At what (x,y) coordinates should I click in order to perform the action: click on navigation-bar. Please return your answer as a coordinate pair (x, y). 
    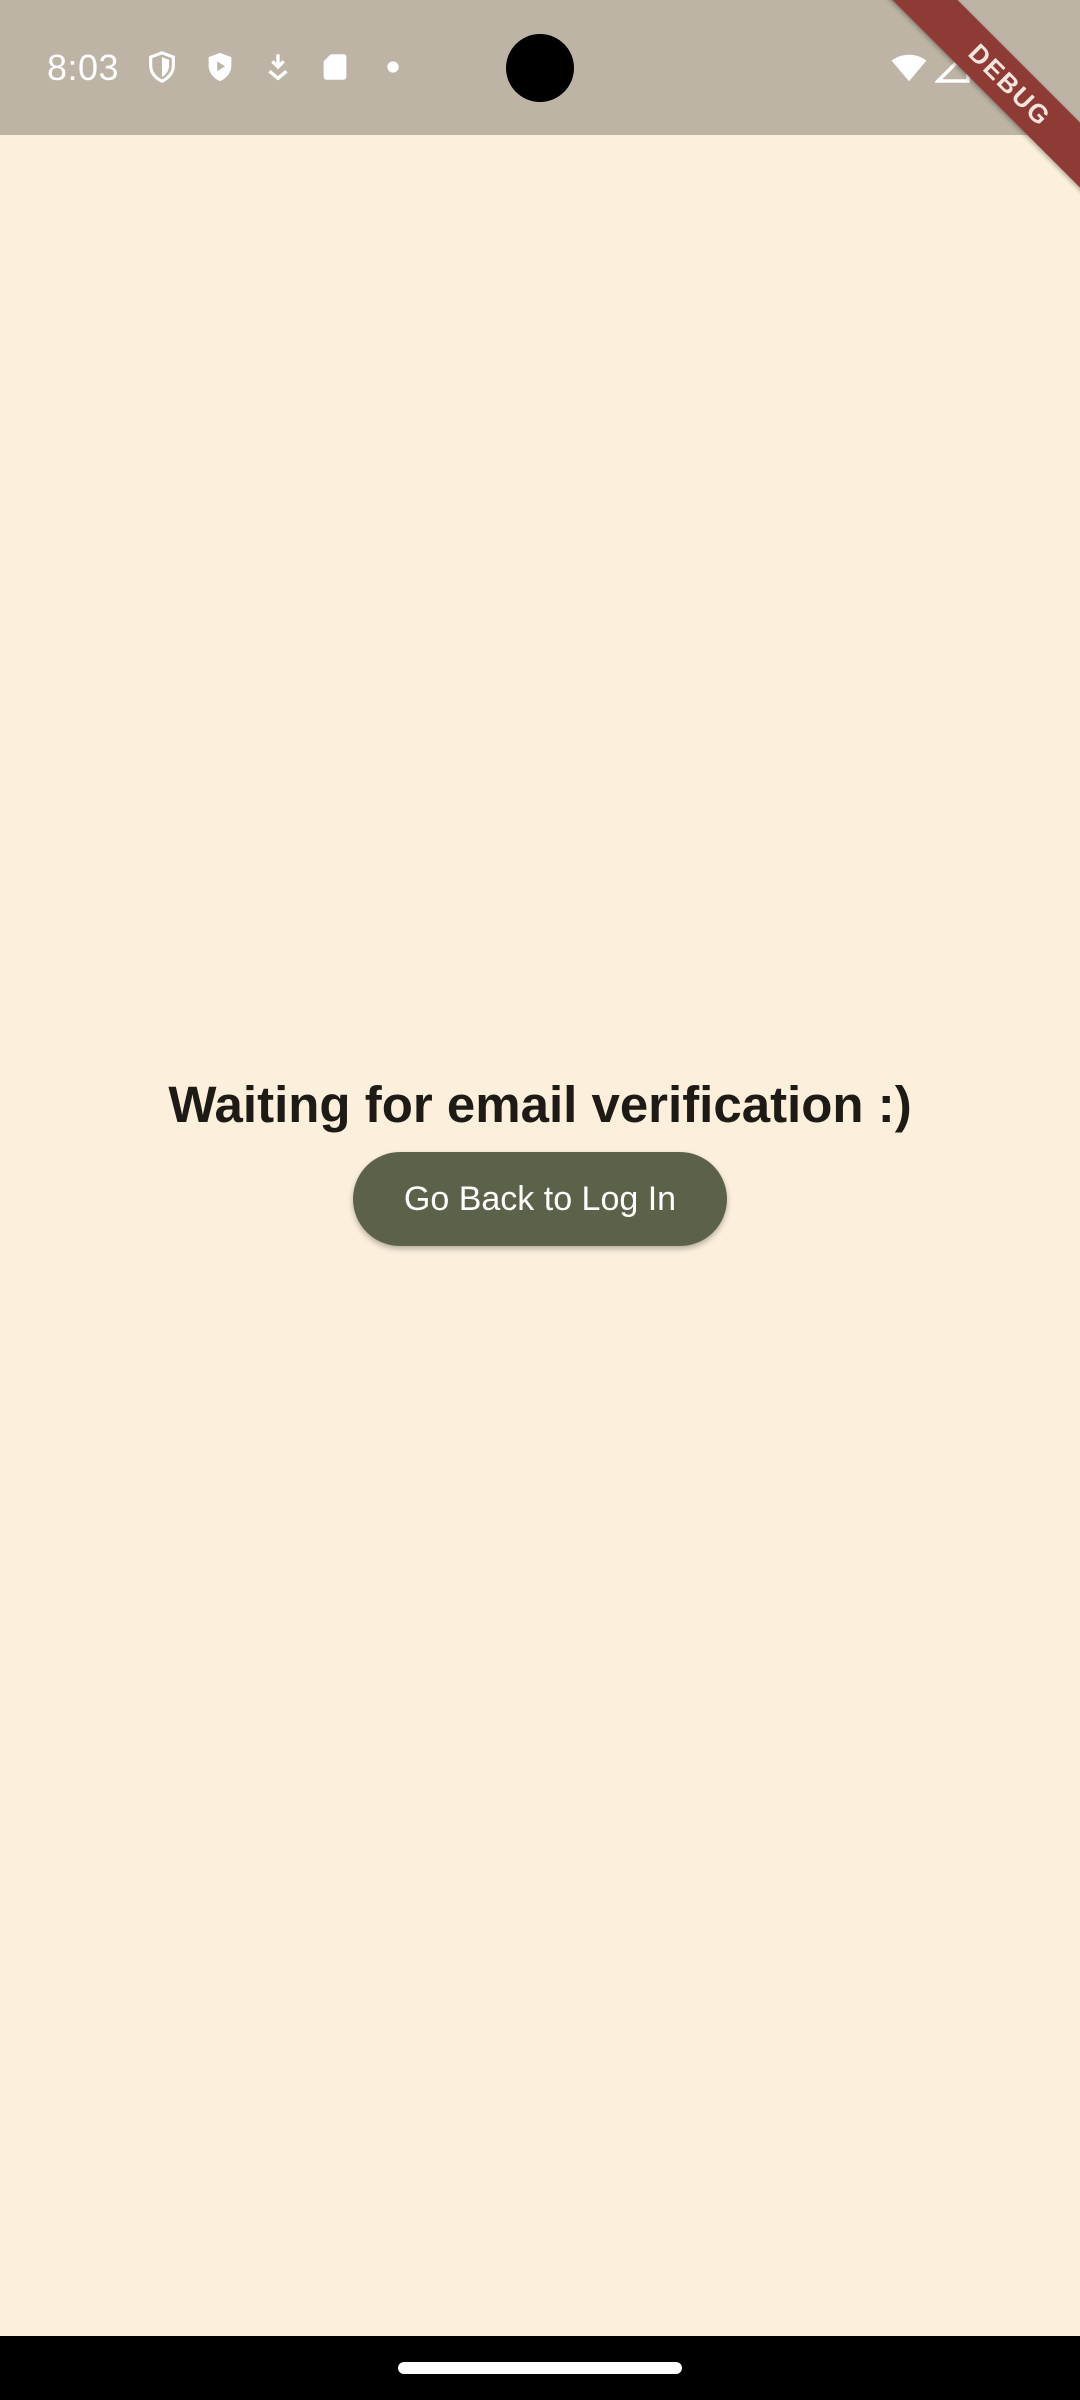
    Looking at the image, I should click on (540, 2368).